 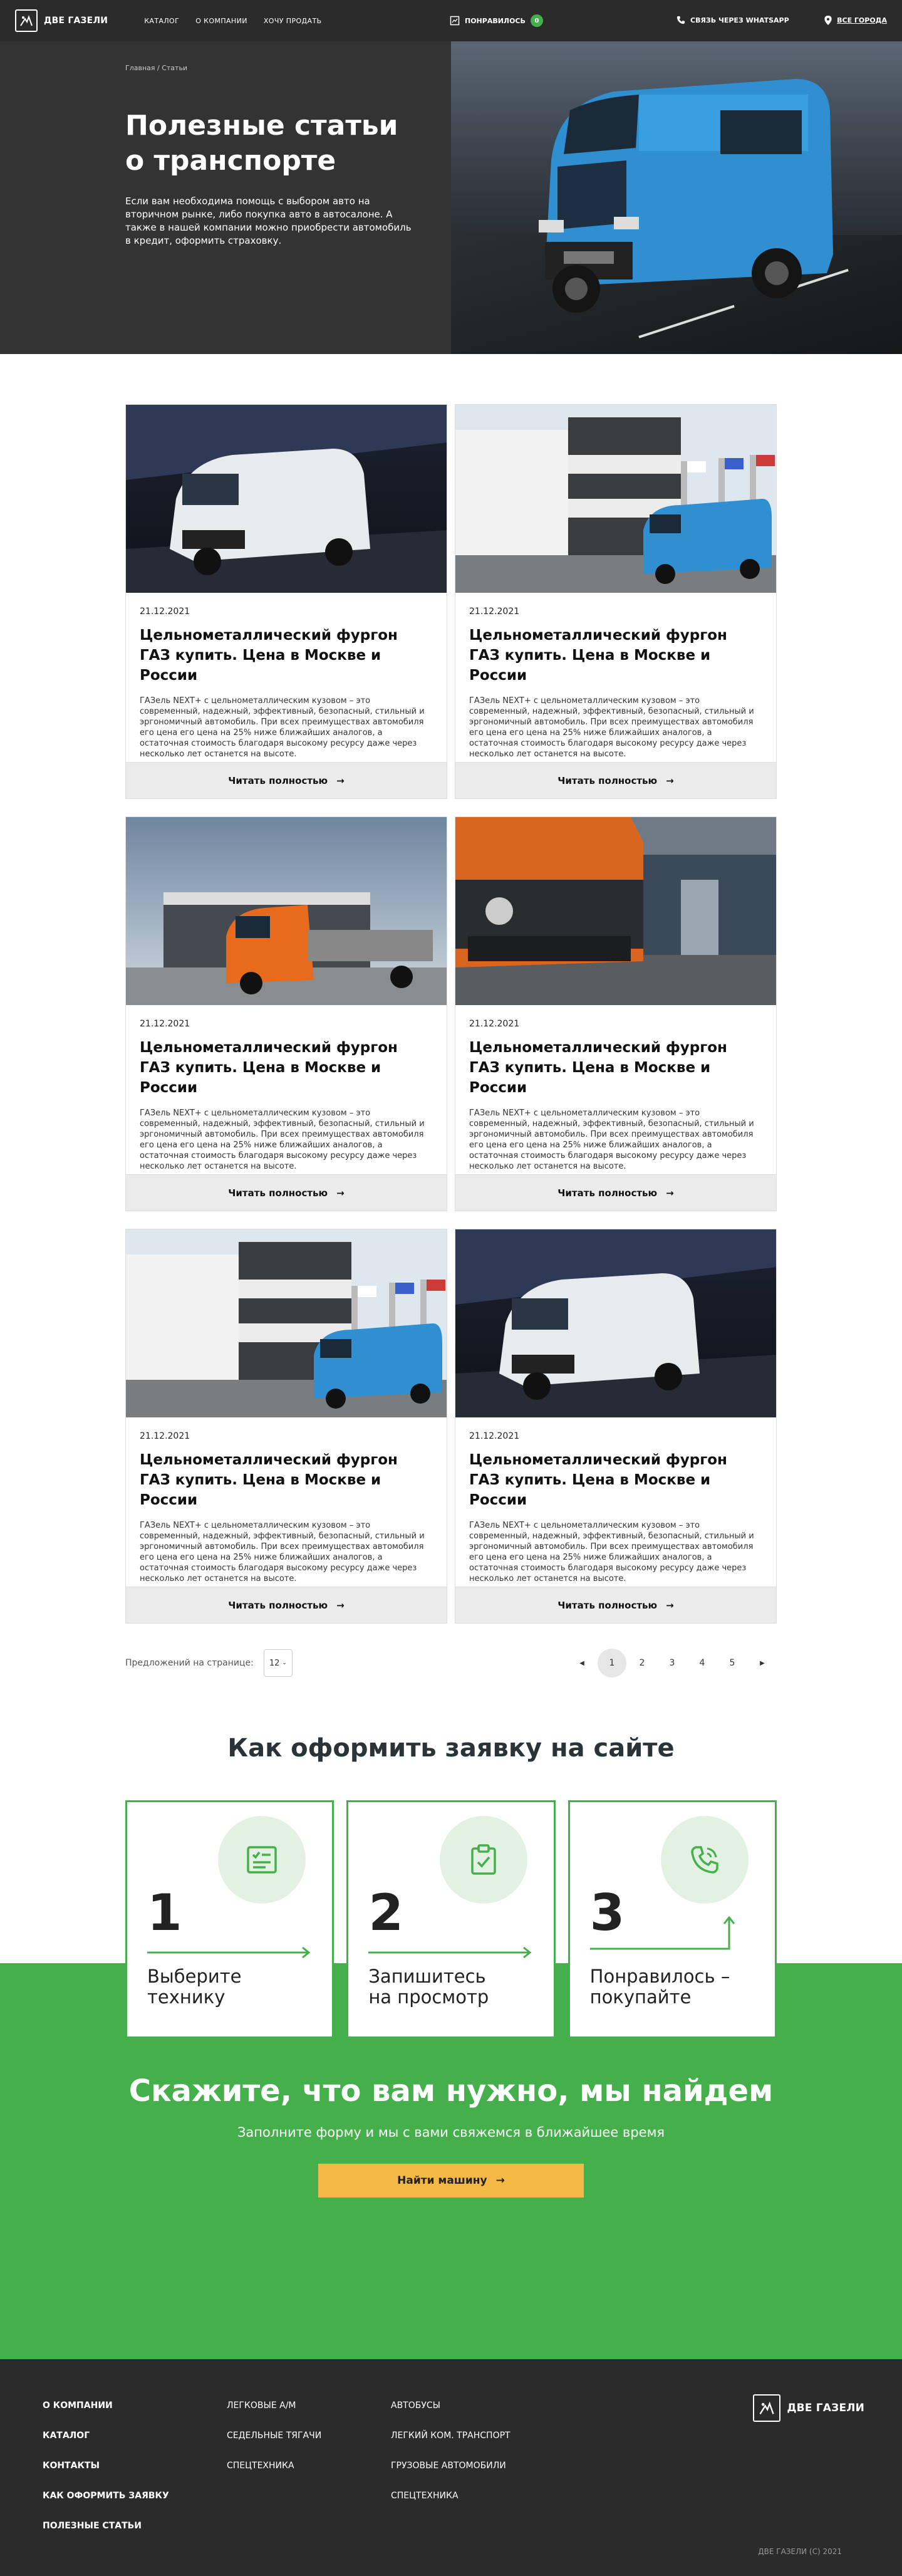 What do you see at coordinates (800, 2551) in the screenshot?
I see `copyright: ДВЕ ГАЗЕЛИ (С) 2021` at bounding box center [800, 2551].